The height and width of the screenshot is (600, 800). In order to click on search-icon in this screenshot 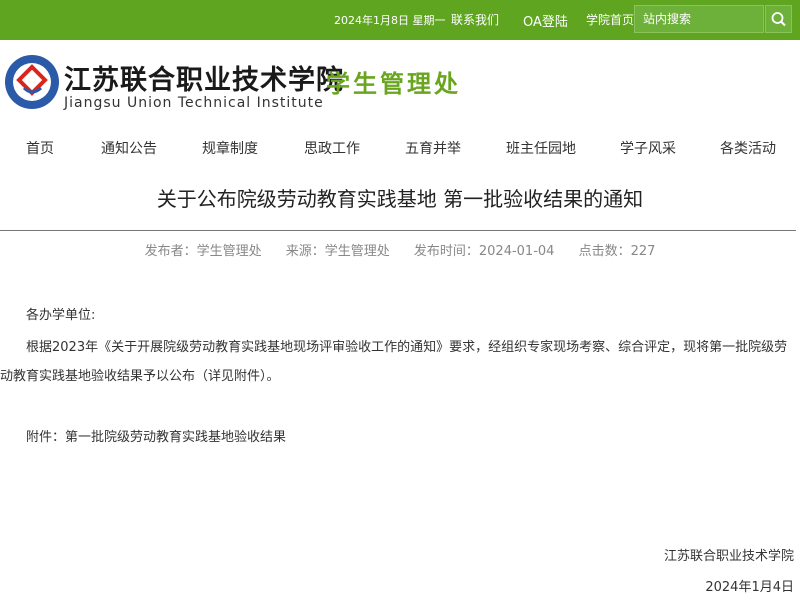, I will do `click(778, 19)`.